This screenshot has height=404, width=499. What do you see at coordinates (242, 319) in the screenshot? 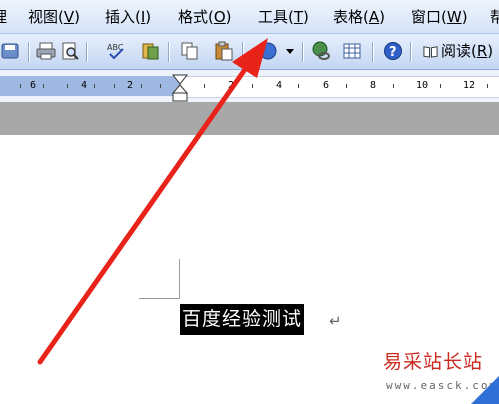
I see `selected-text: 百度经验测试` at bounding box center [242, 319].